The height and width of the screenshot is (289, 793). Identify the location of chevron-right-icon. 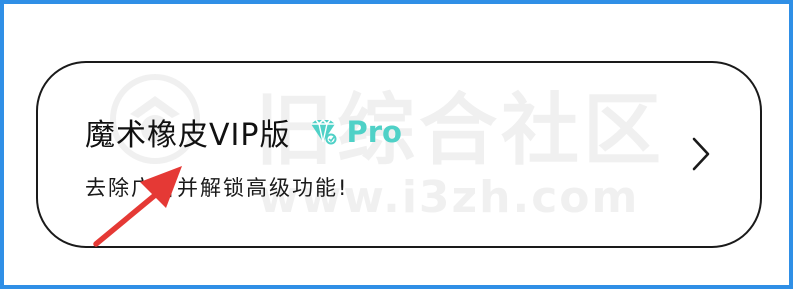
(701, 154).